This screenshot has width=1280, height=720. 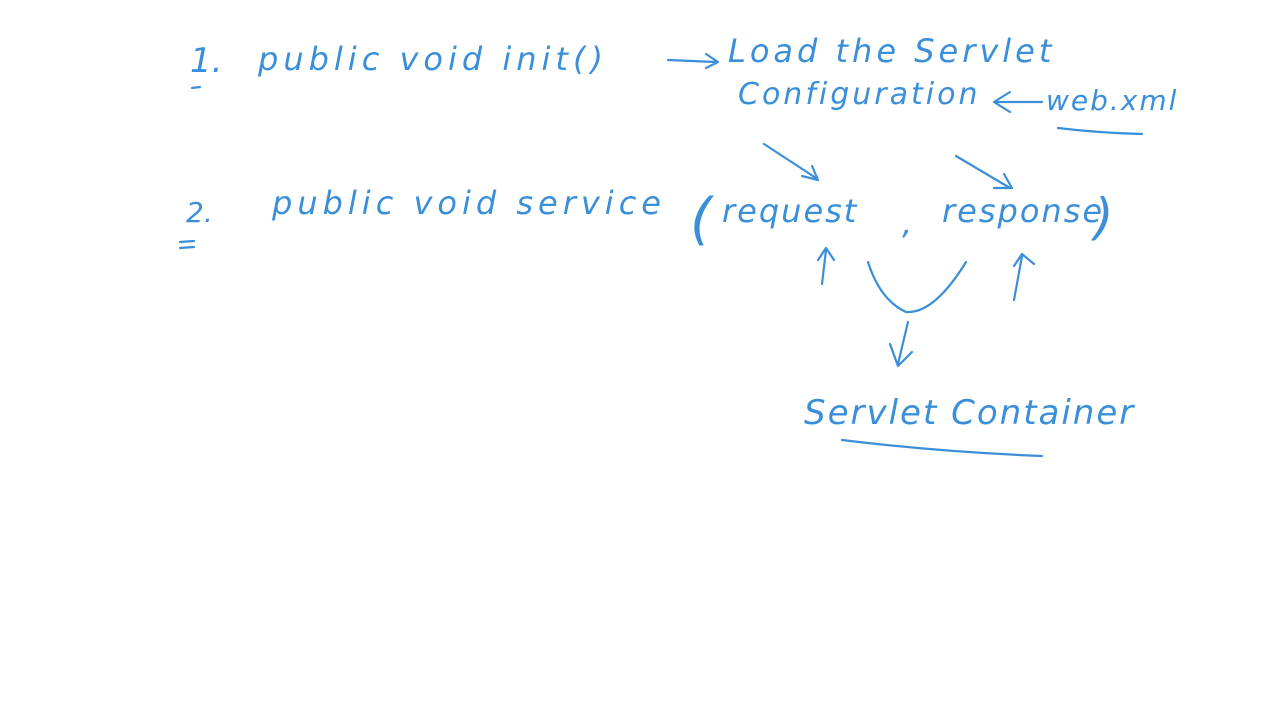 What do you see at coordinates (942, 448) in the screenshot?
I see `servlet-container-underline` at bounding box center [942, 448].